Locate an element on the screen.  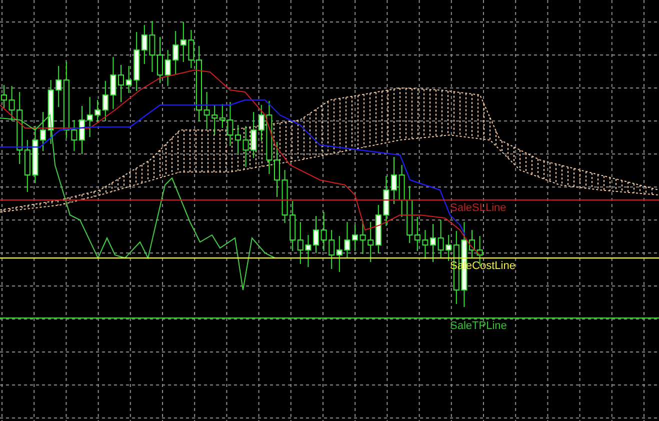
price-line-label: SaleTPLine is located at coordinates (478, 326).